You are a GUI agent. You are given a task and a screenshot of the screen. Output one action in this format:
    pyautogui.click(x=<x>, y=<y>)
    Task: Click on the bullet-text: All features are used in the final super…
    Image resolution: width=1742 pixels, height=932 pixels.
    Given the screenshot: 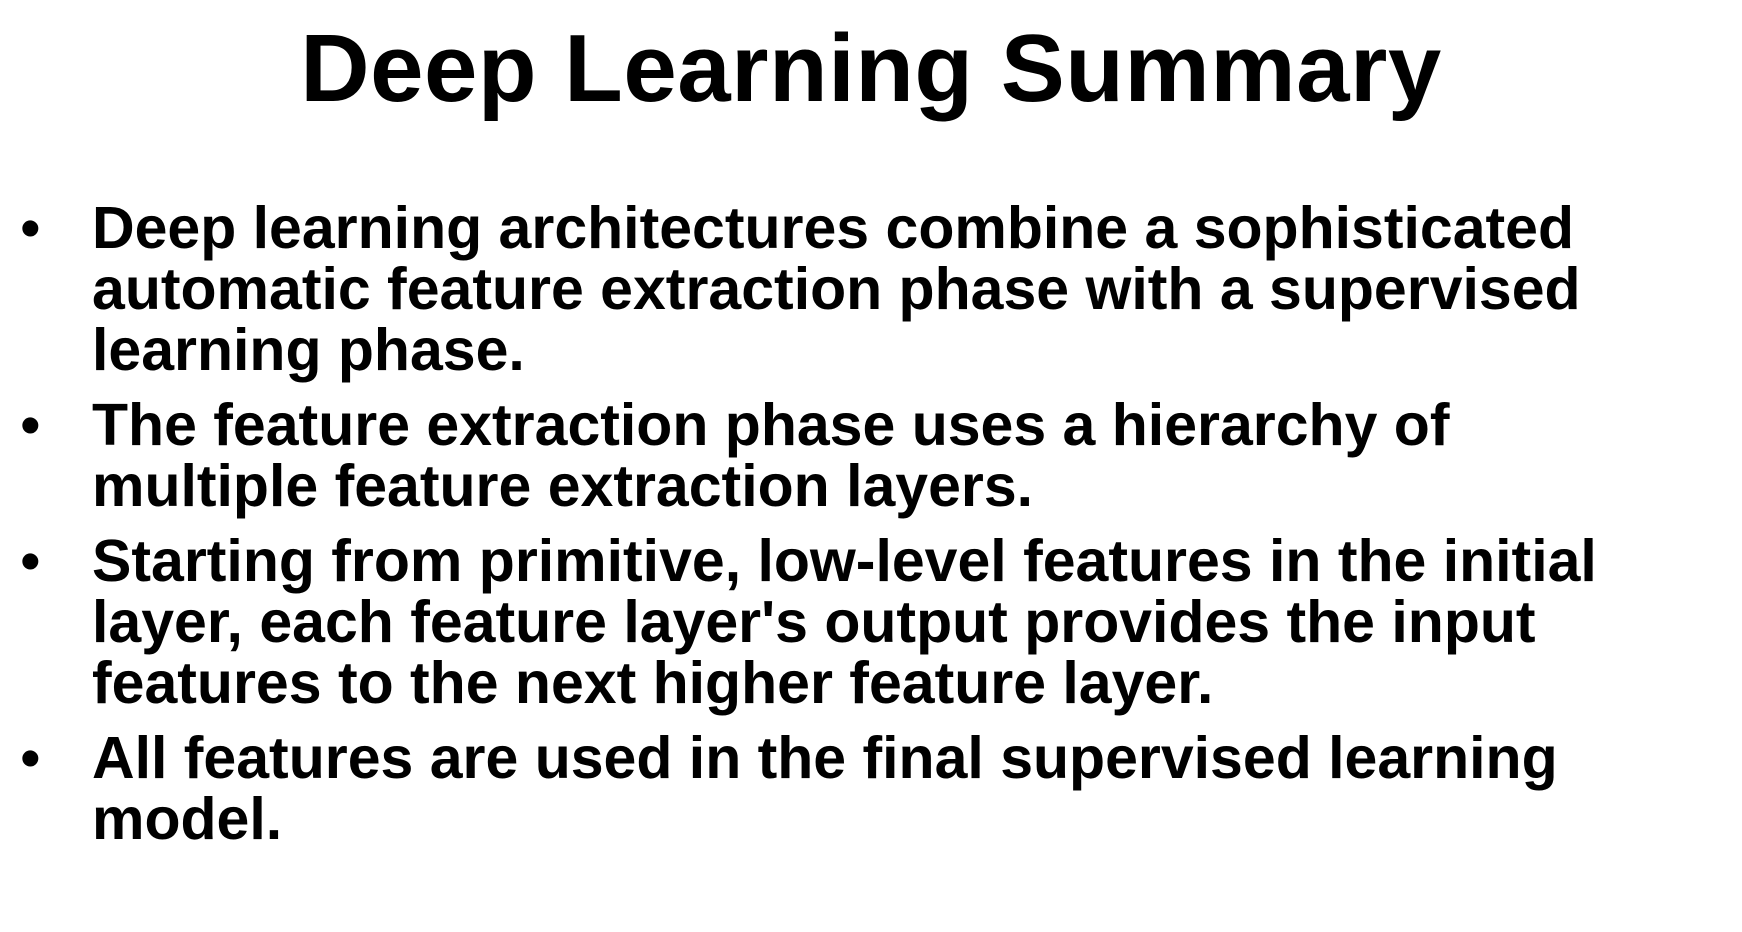 What is the action you would take?
    pyautogui.click(x=825, y=788)
    